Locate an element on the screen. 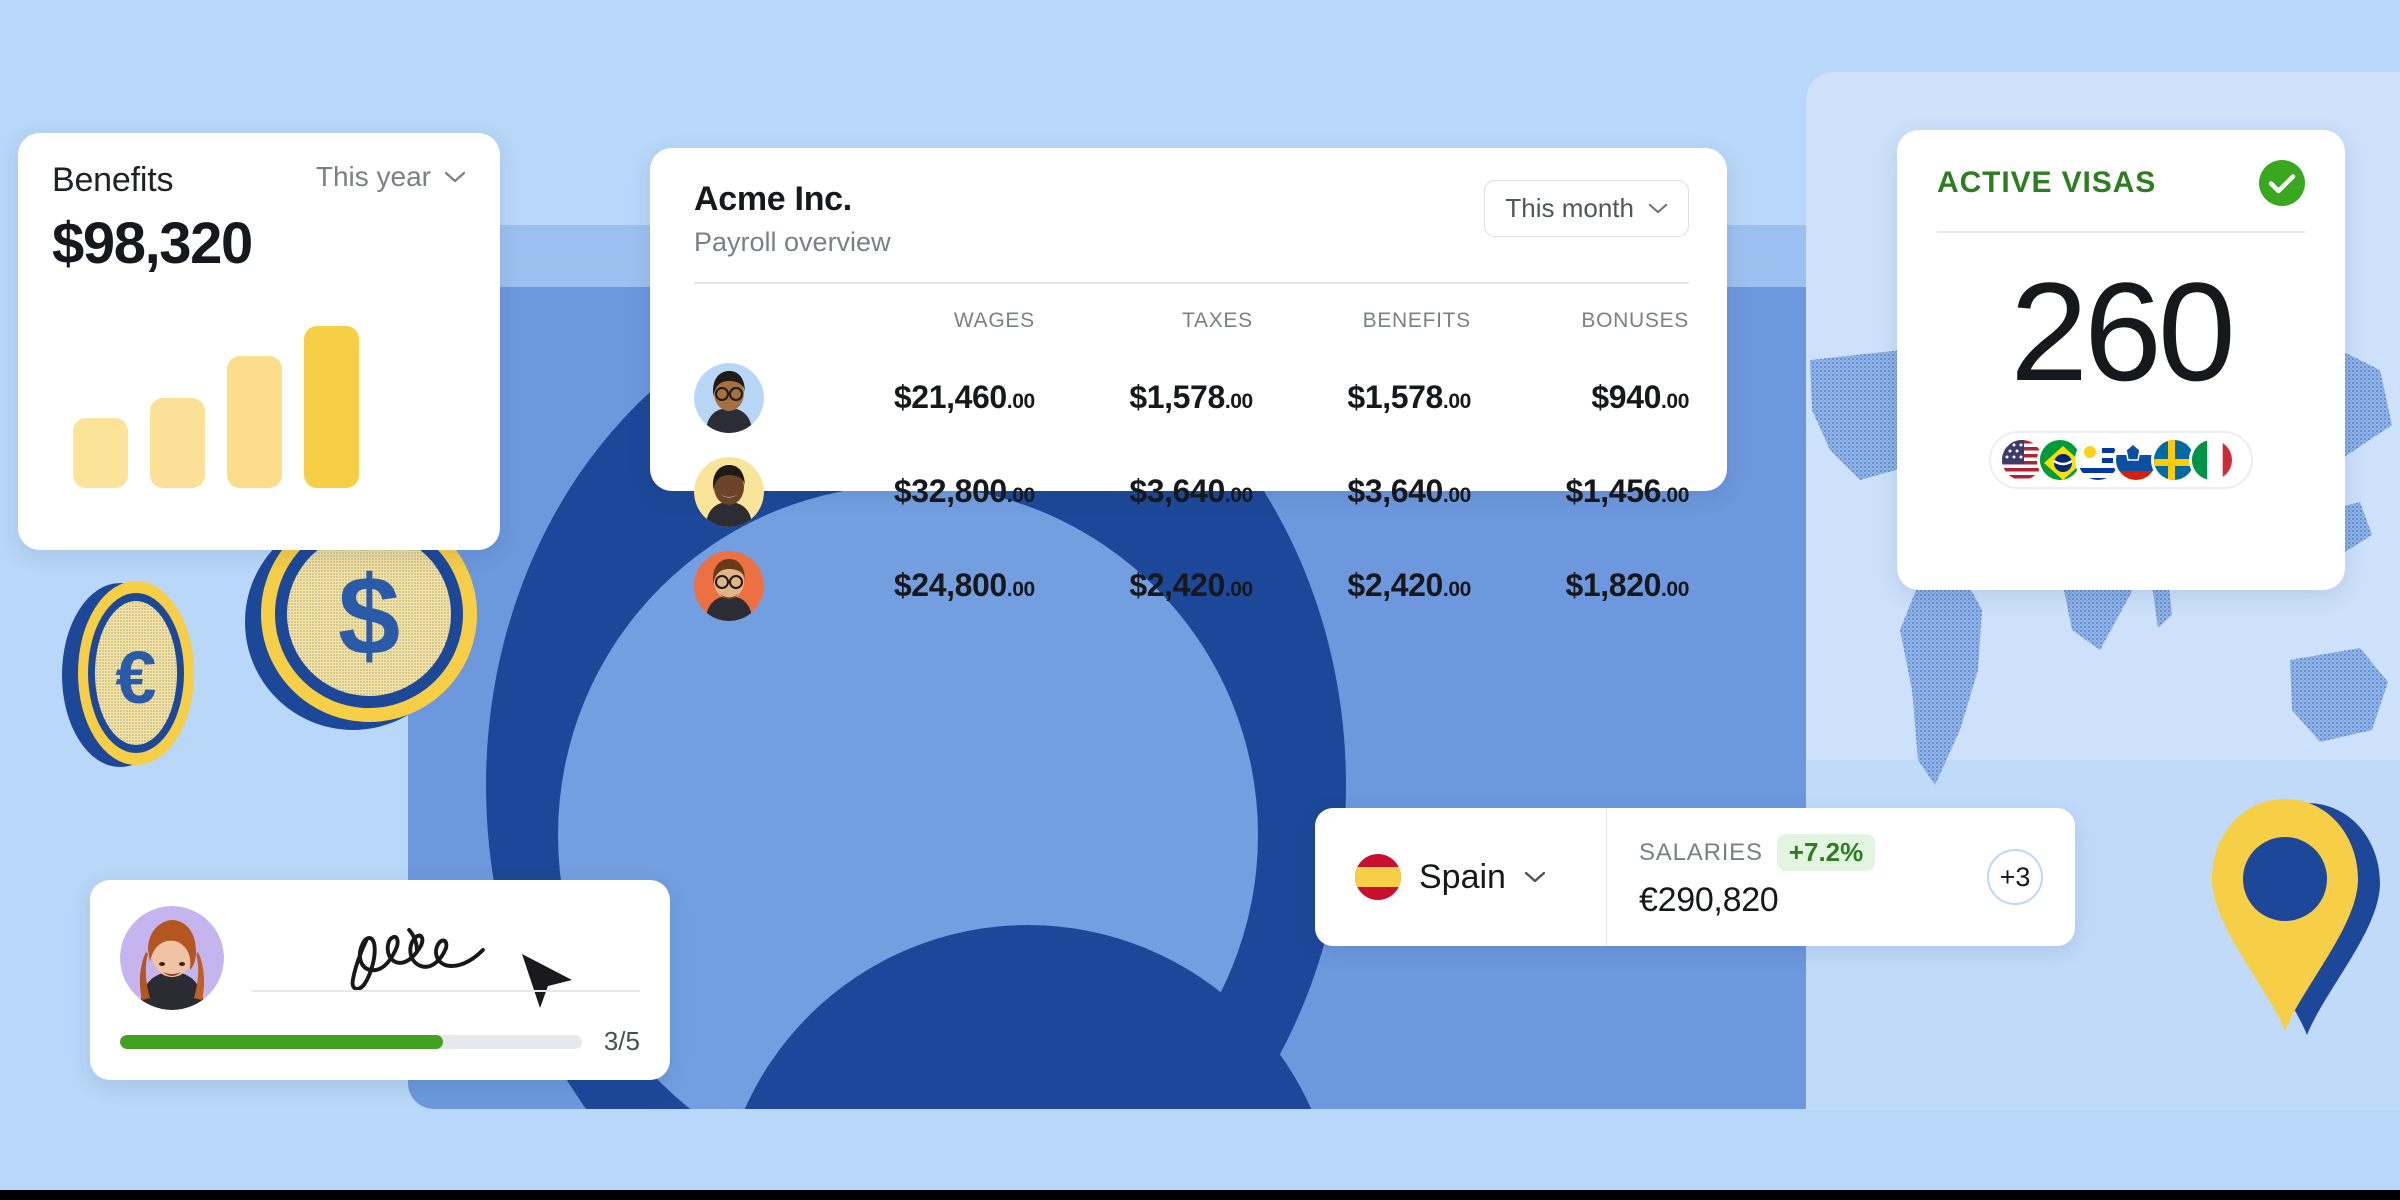 This screenshot has width=2400, height=1200. payroll-cell-benefits: $2,420.00 is located at coordinates (1362, 586).